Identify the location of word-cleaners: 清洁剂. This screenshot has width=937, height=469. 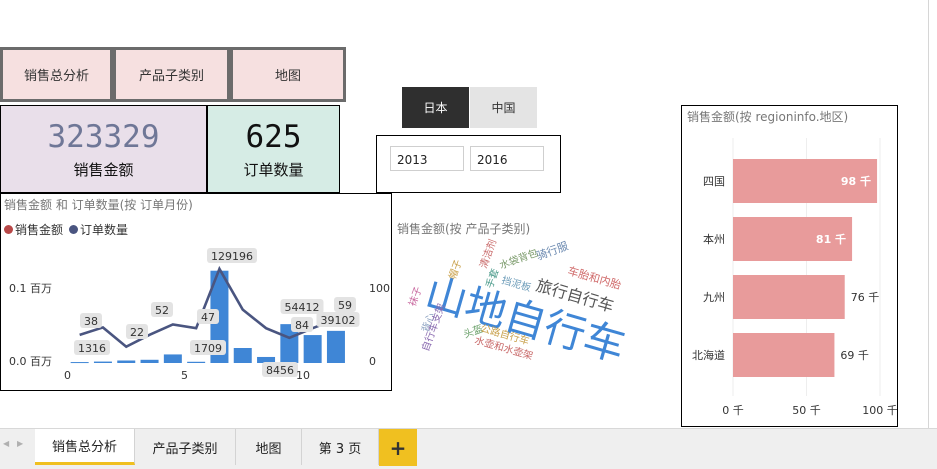
(488, 253).